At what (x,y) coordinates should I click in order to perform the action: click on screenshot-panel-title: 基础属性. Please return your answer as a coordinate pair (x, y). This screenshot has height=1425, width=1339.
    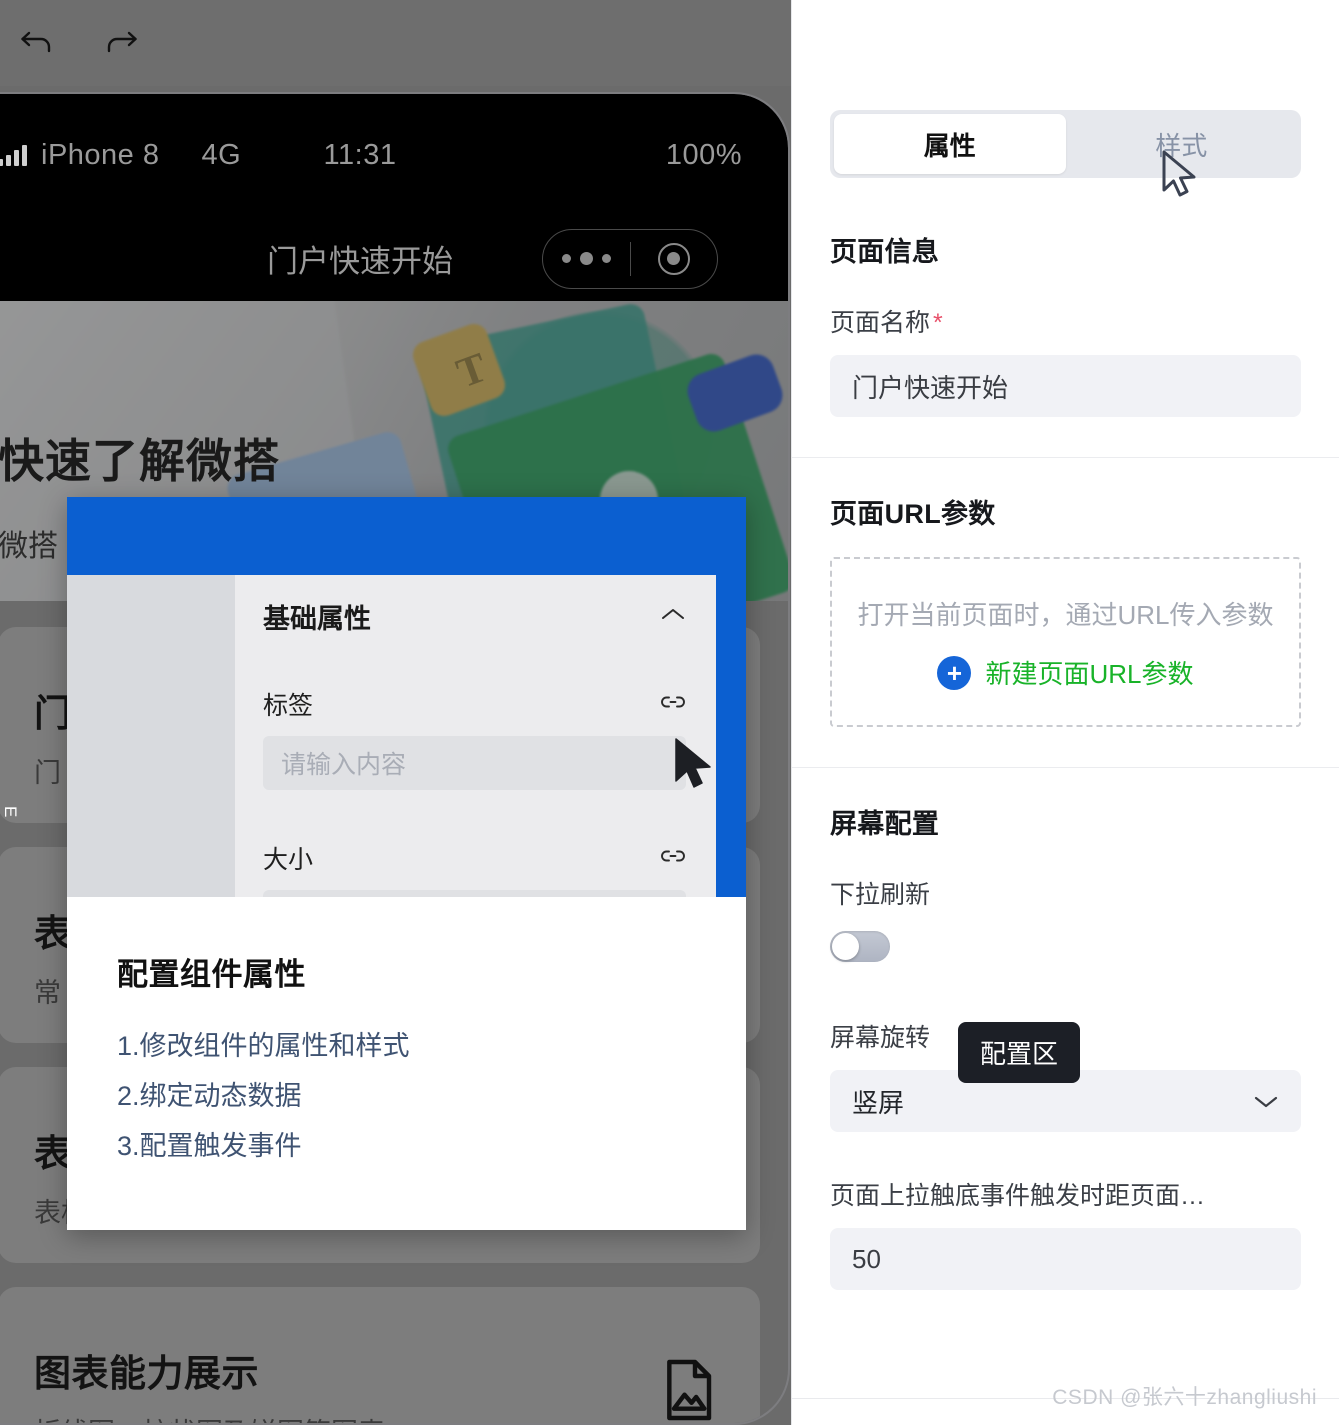
    Looking at the image, I should click on (317, 619).